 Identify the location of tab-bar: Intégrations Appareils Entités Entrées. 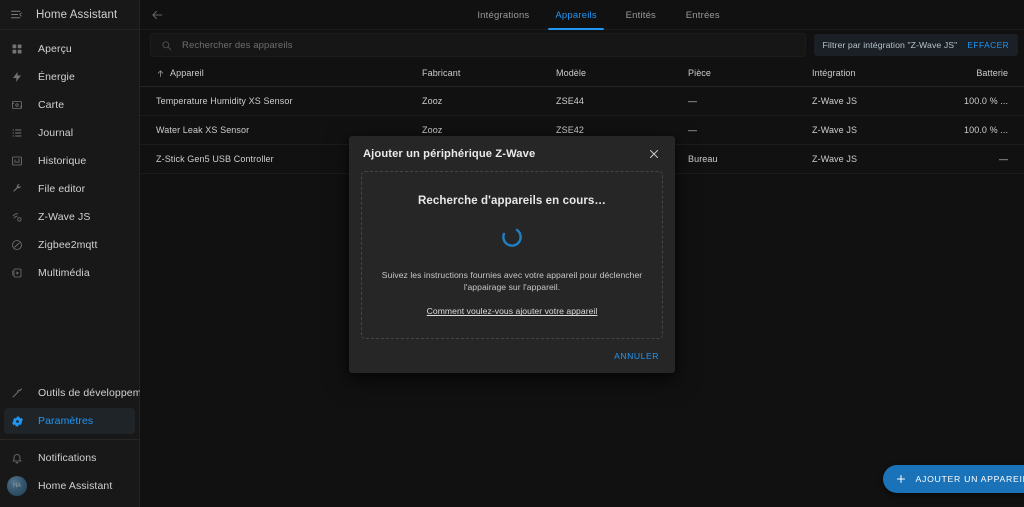
(582, 15).